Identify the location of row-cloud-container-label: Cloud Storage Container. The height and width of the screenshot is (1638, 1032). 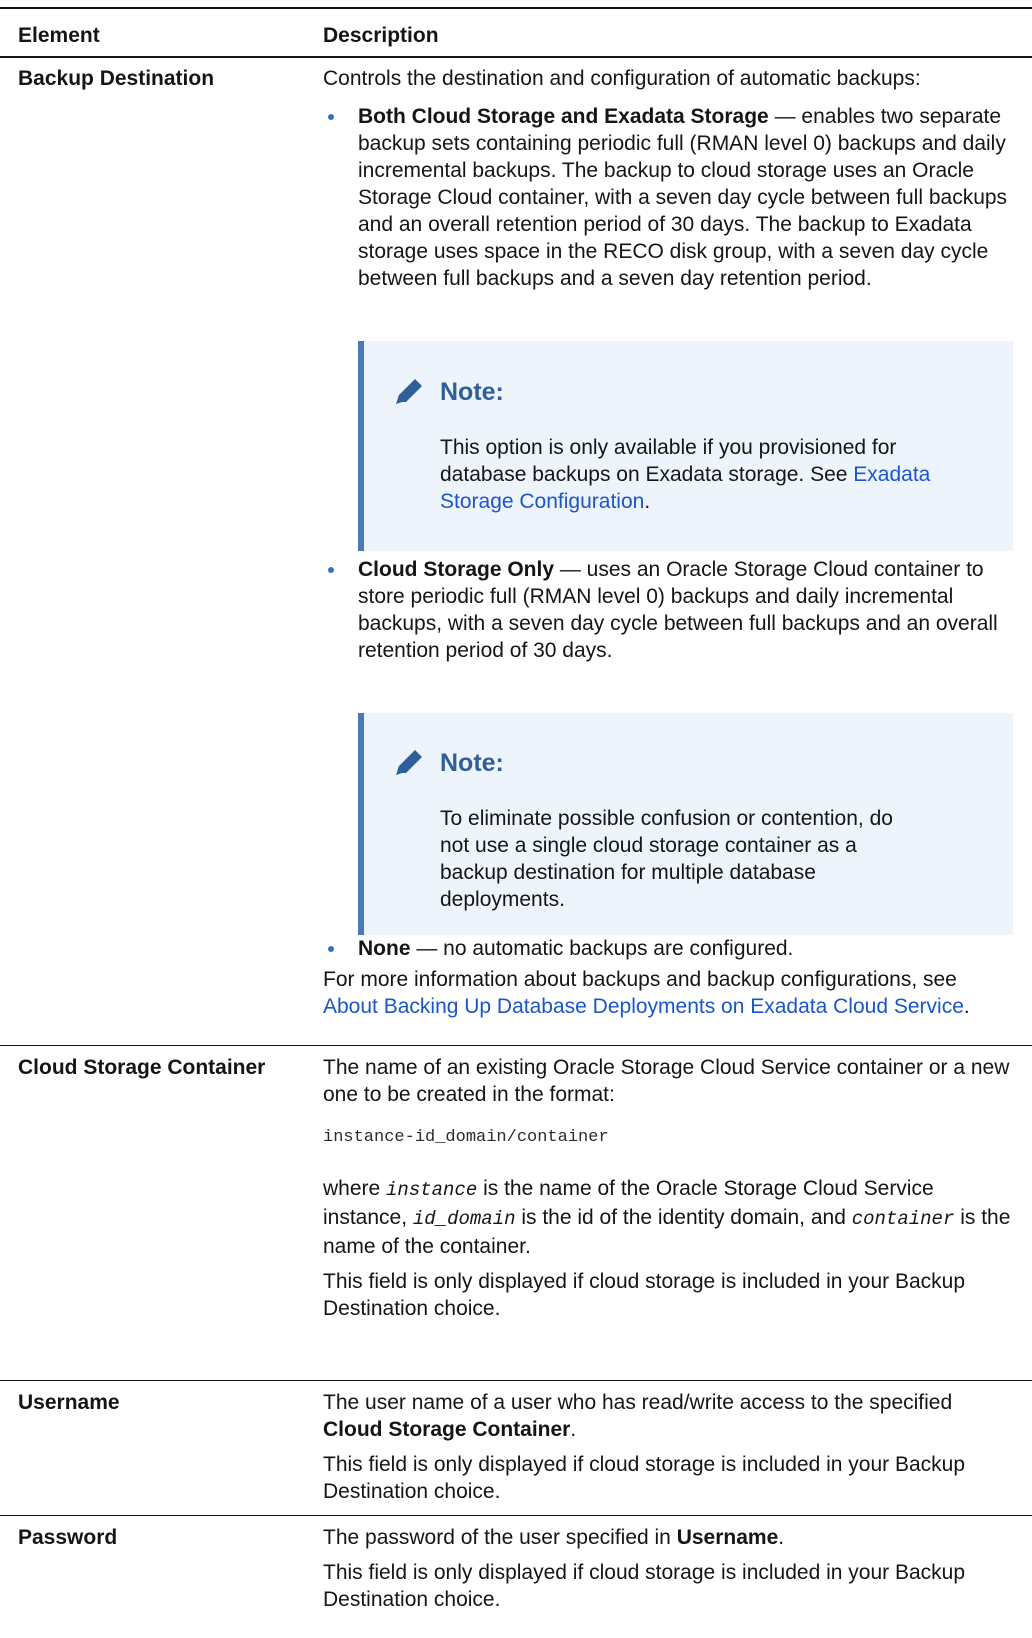
(142, 1067).